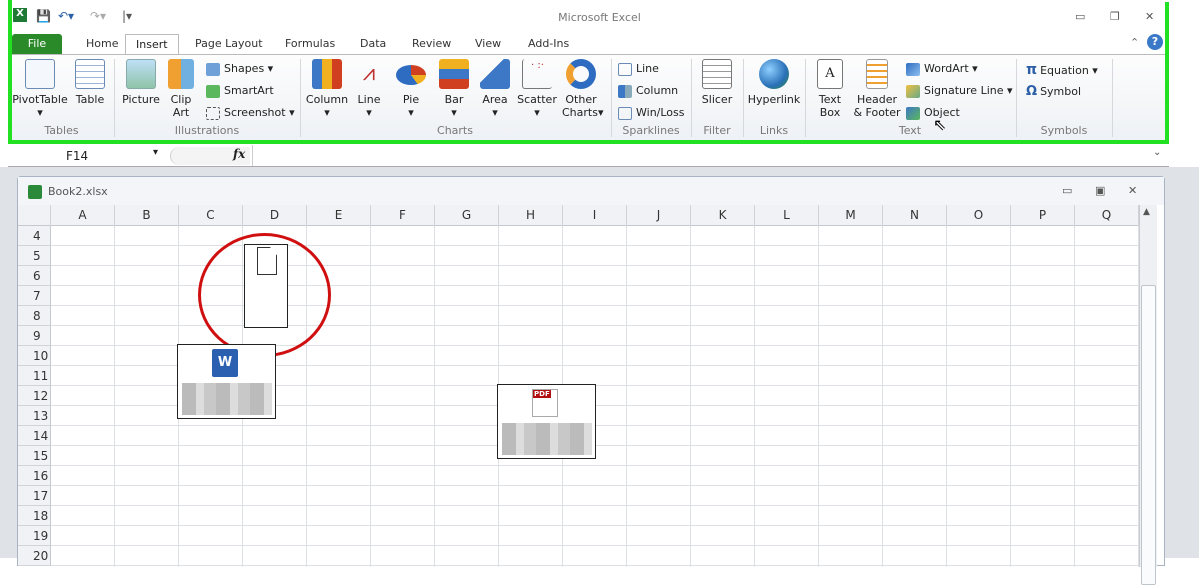 This screenshot has height=585, width=1199. I want to click on scatter-chart-button: · :· Scatter ▾, so click(537, 89).